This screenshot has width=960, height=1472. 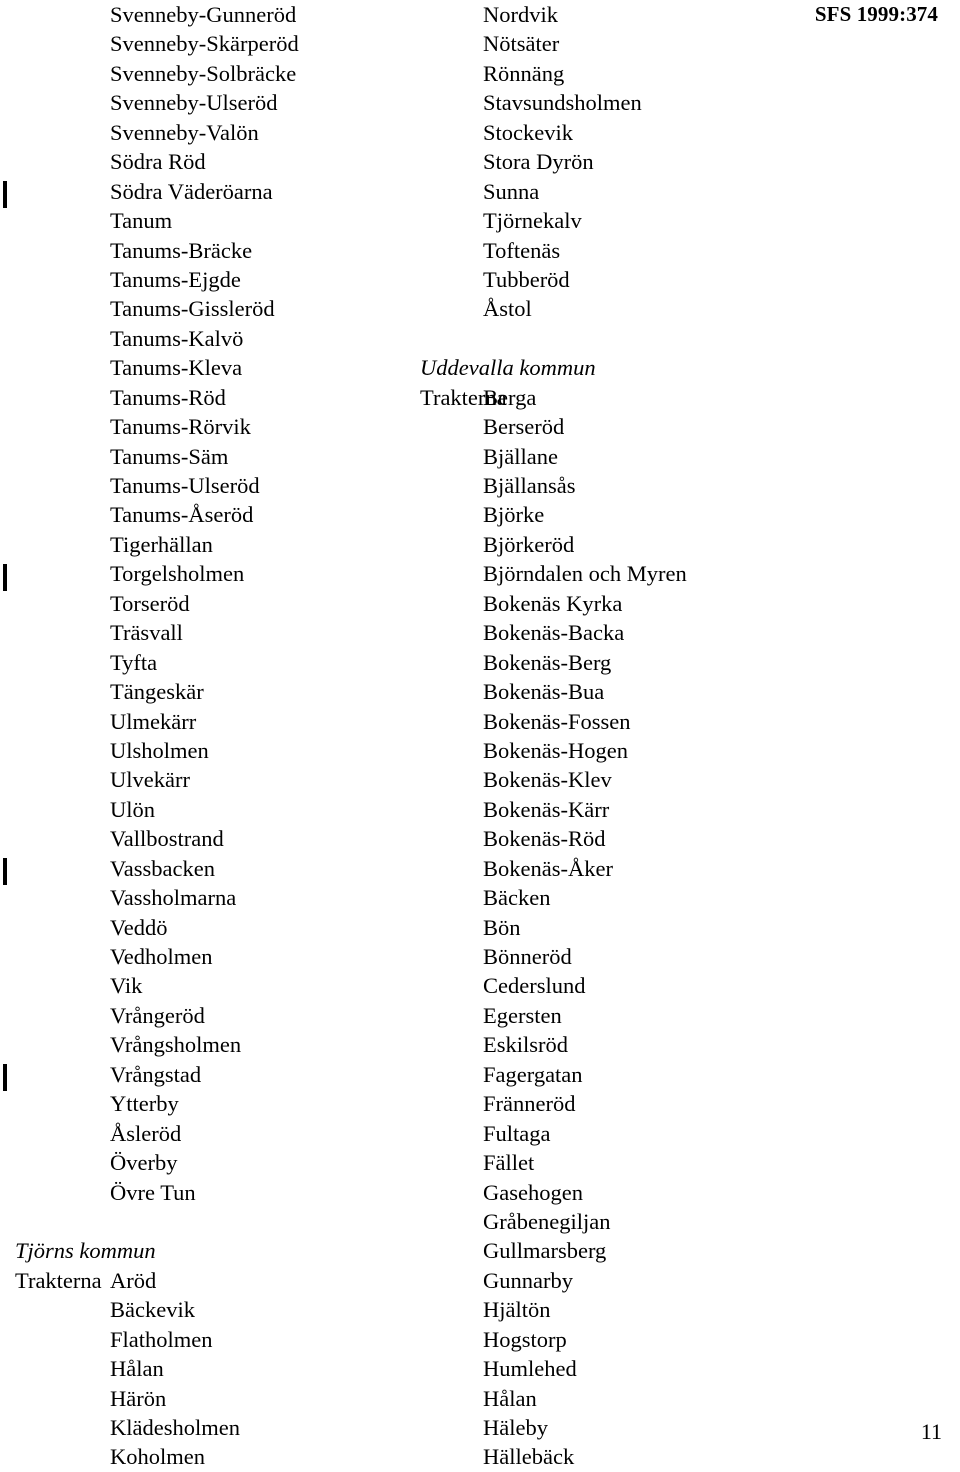 I want to click on place-name: Vassbacken, so click(x=162, y=868).